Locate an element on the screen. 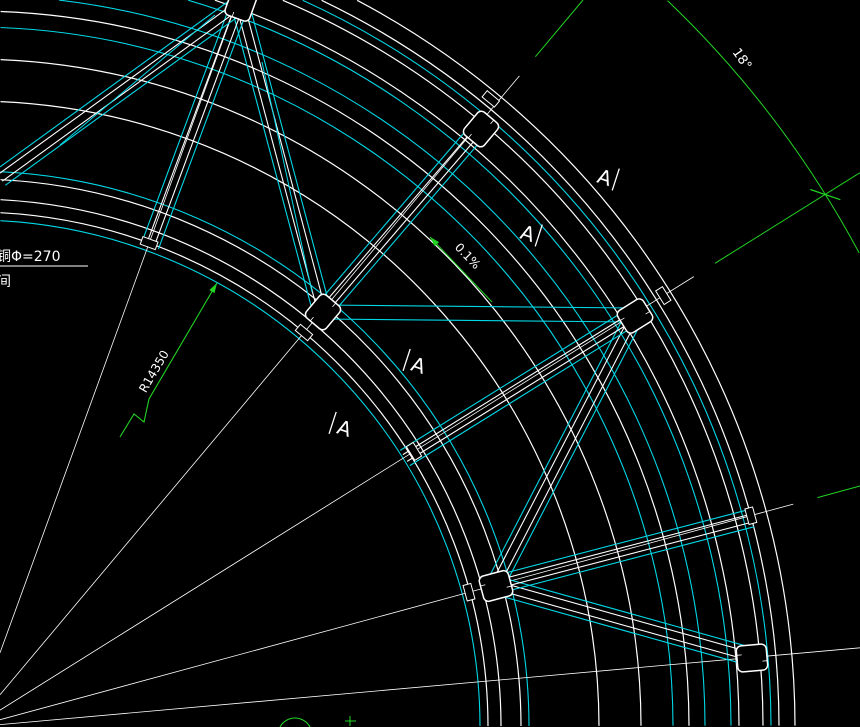  slope-label-group: 0.1% is located at coordinates (467, 256).